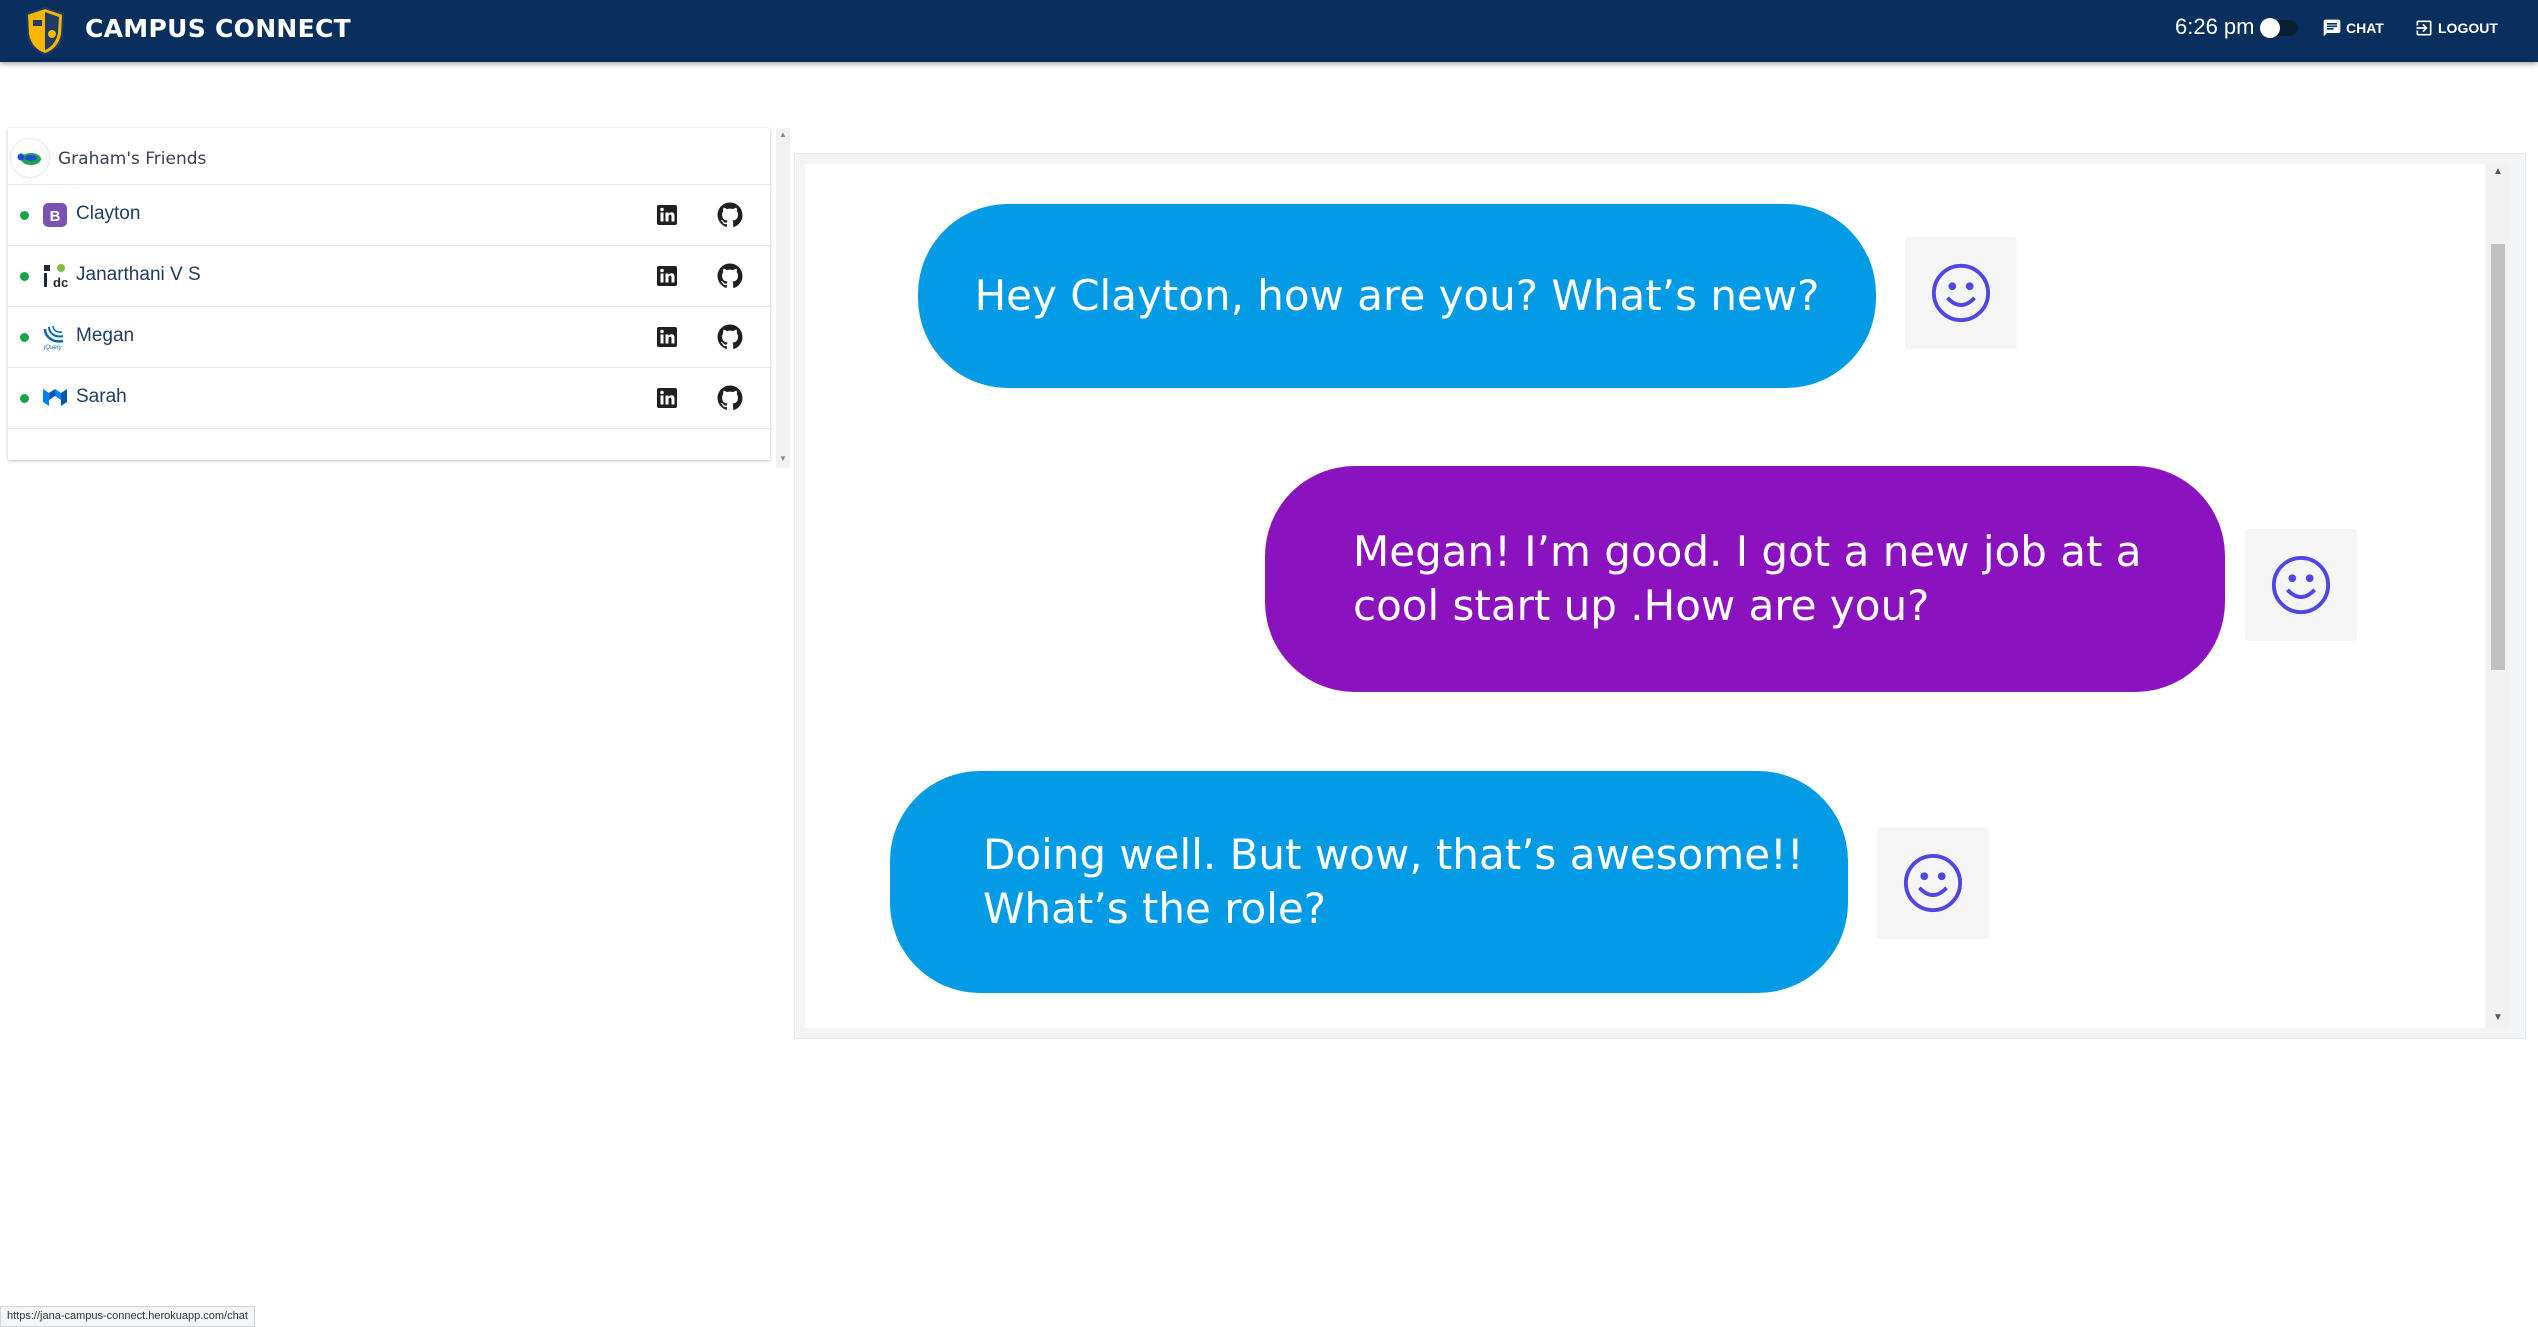 The height and width of the screenshot is (1327, 2538). Describe the element at coordinates (1747, 551) in the screenshot. I see `message-text-line: Megan! I’m good. I got a new job at a` at that location.